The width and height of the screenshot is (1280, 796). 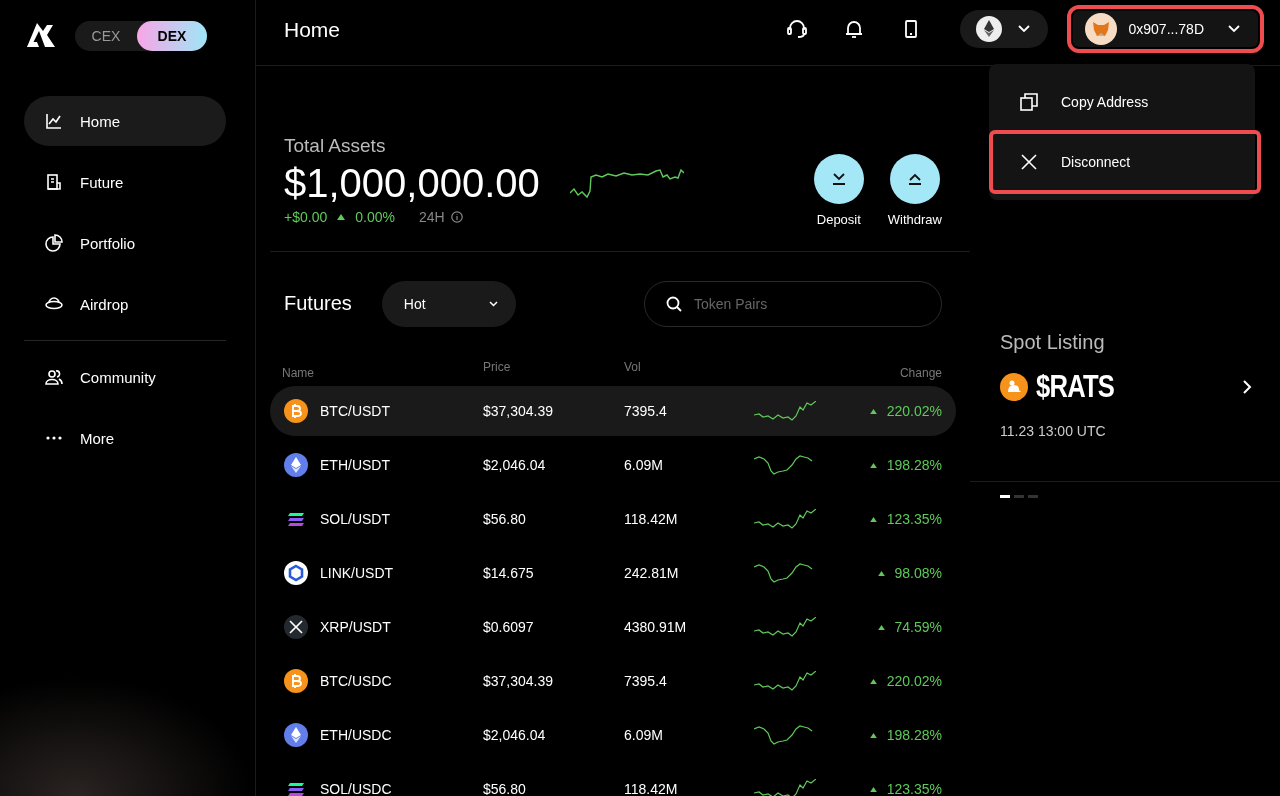 I want to click on ethereum-icon, so click(x=988, y=29).